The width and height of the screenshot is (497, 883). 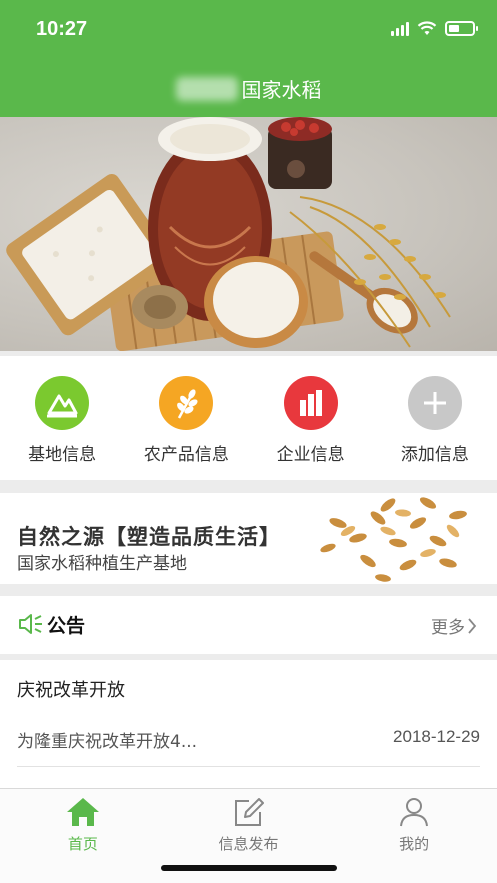 I want to click on status-icons, so click(x=434, y=28).